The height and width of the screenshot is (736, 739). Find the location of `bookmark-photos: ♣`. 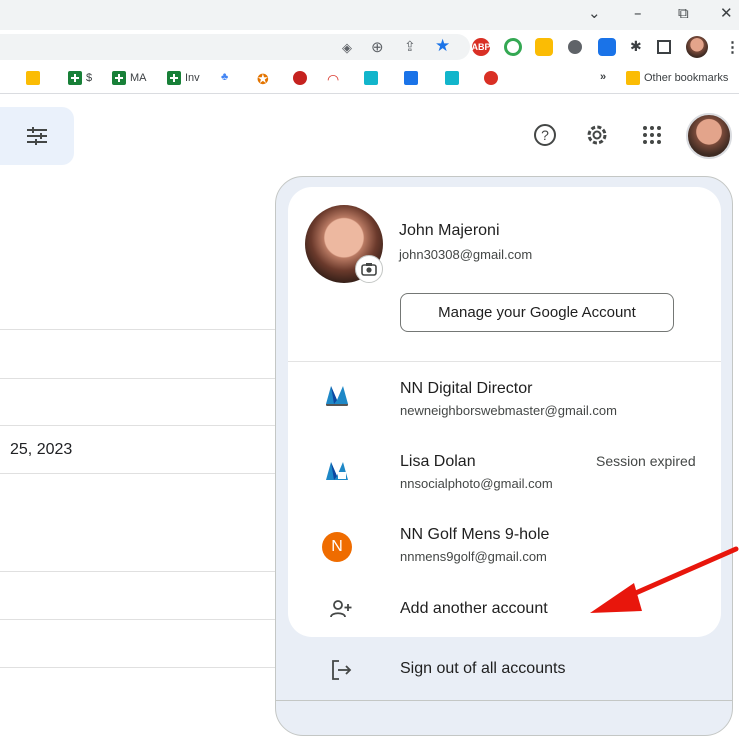

bookmark-photos: ♣ is located at coordinates (224, 77).